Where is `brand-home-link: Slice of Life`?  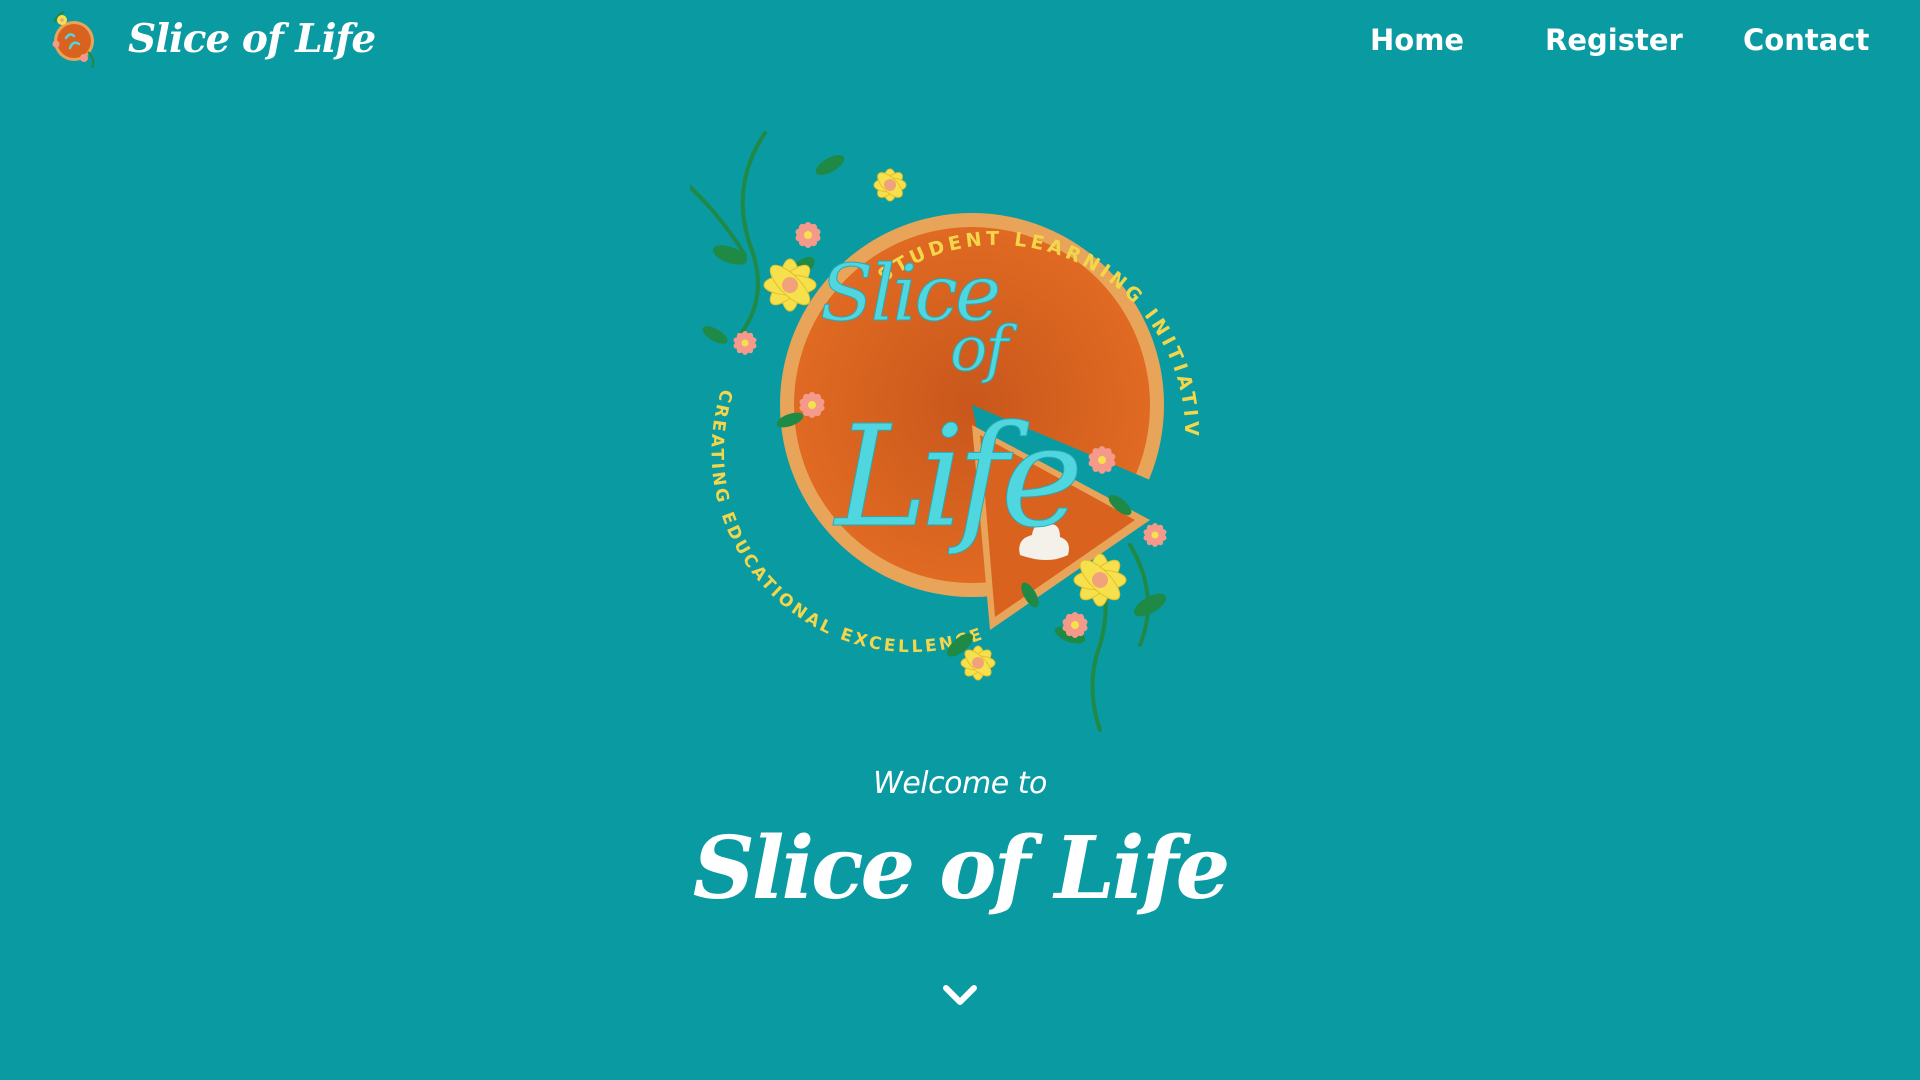 brand-home-link: Slice of Life is located at coordinates (210, 39).